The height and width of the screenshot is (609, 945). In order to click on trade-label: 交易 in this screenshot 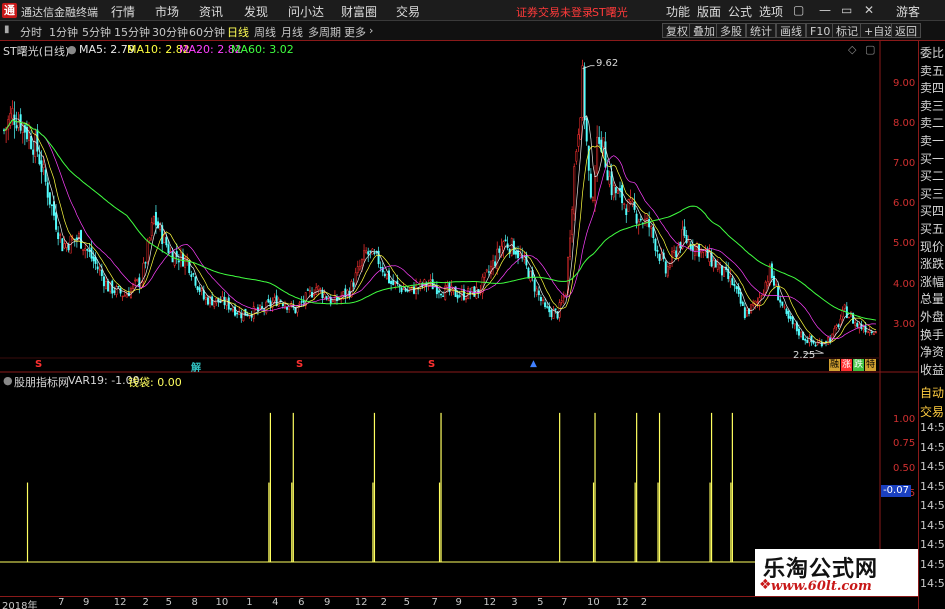, I will do `click(932, 412)`.